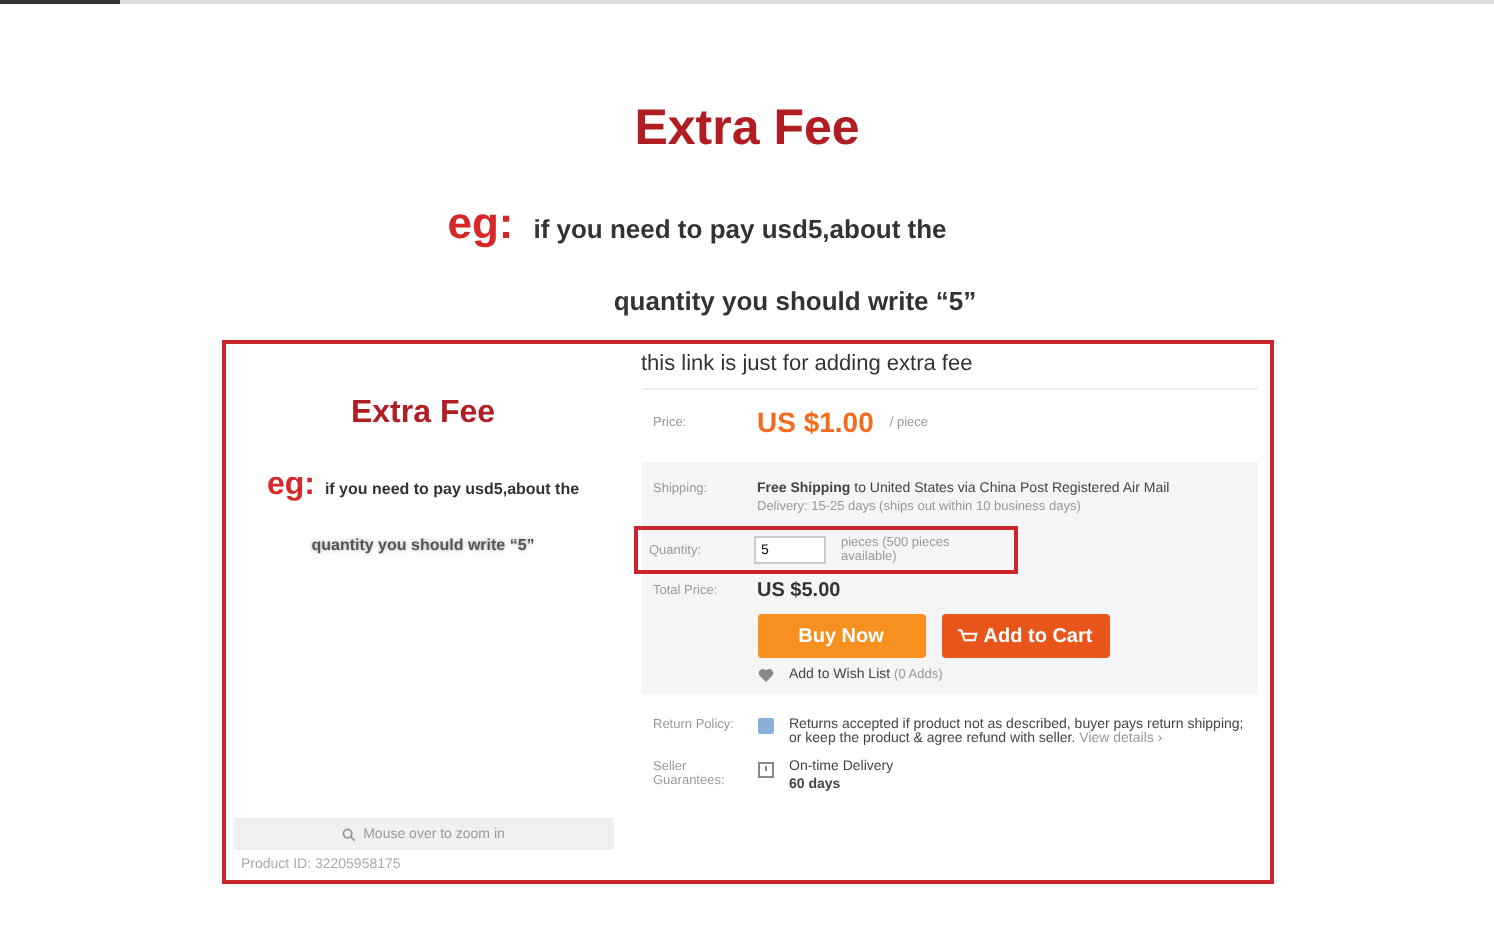 The height and width of the screenshot is (940, 1494). Describe the element at coordinates (423, 545) in the screenshot. I see `image-text: quantity you should write “5”` at that location.